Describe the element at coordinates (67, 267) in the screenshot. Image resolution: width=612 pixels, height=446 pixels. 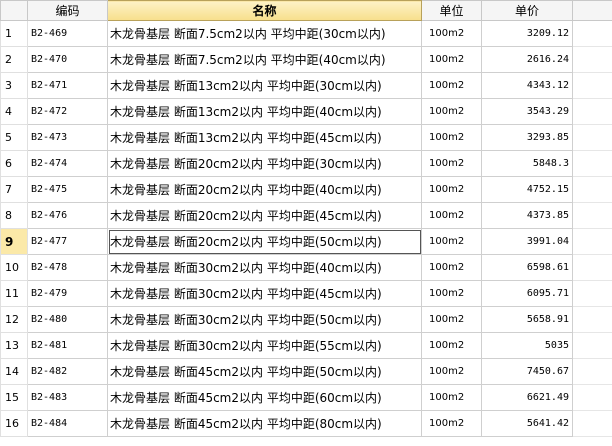
I see `code-cell: B2-478` at that location.